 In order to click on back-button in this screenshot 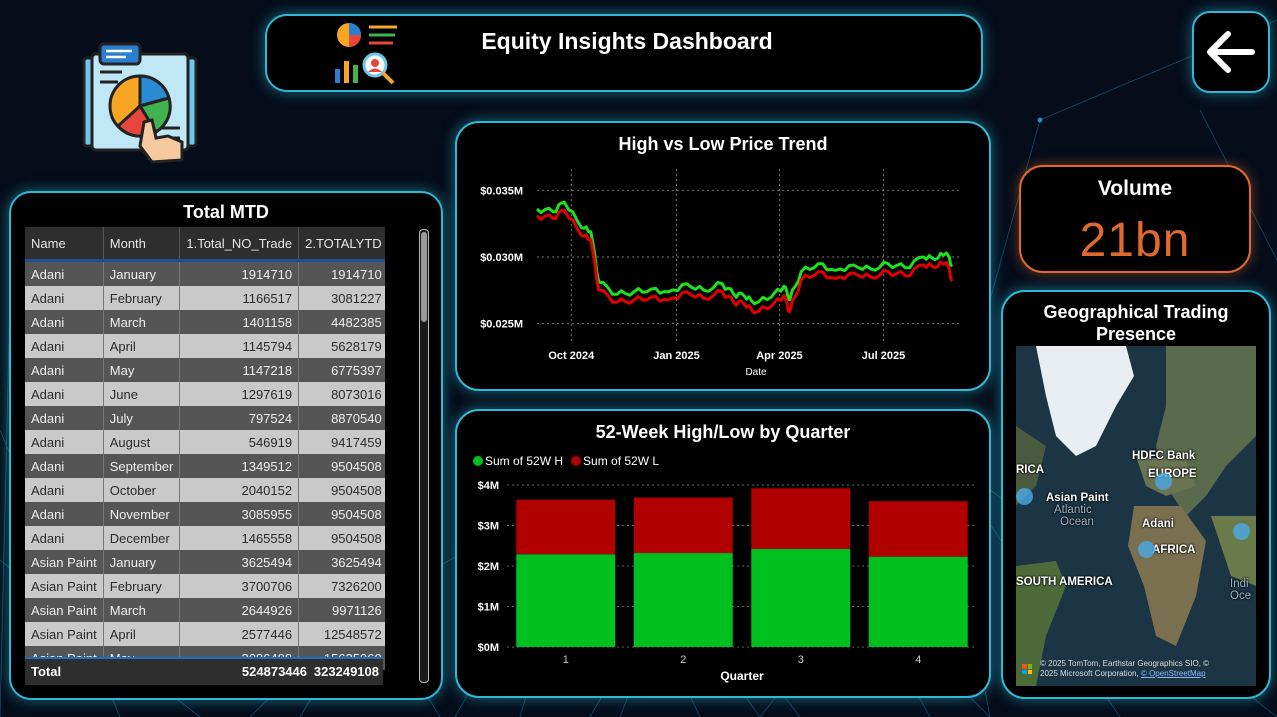, I will do `click(1231, 52)`.